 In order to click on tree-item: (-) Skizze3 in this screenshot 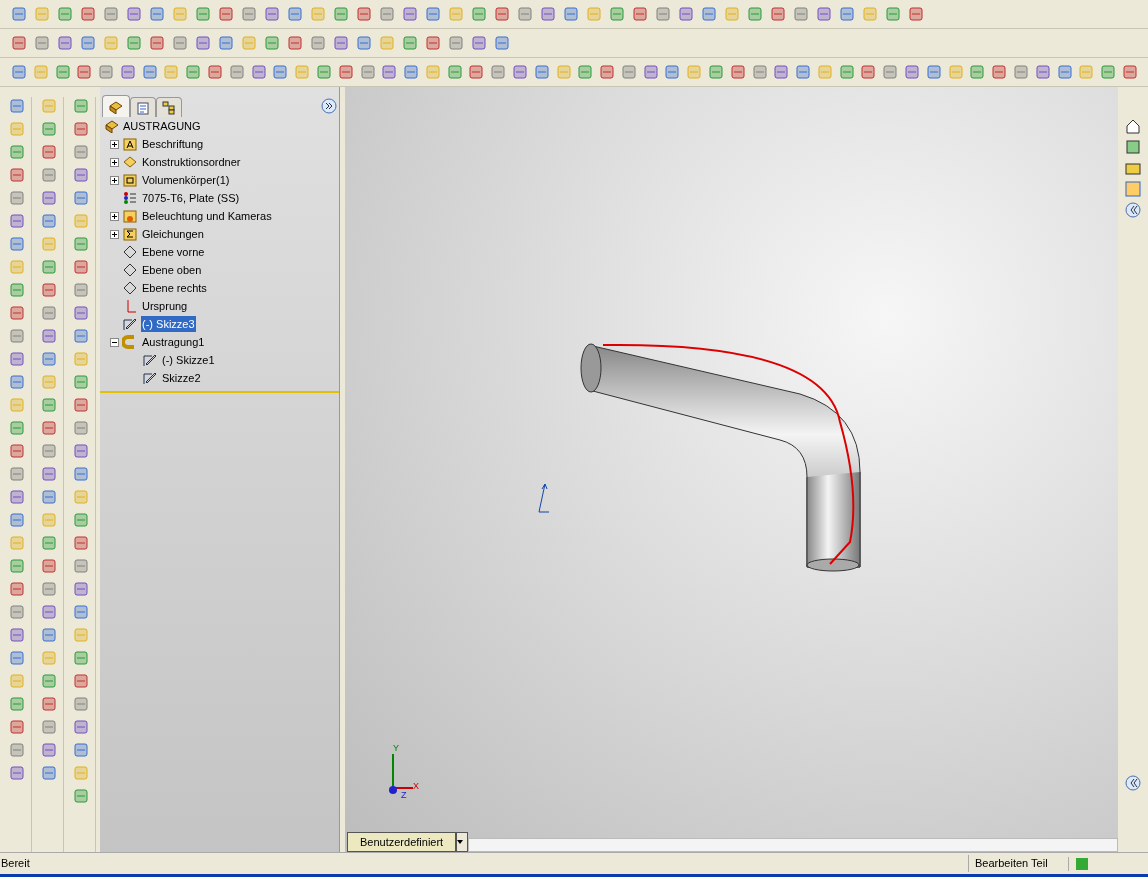, I will do `click(168, 324)`.